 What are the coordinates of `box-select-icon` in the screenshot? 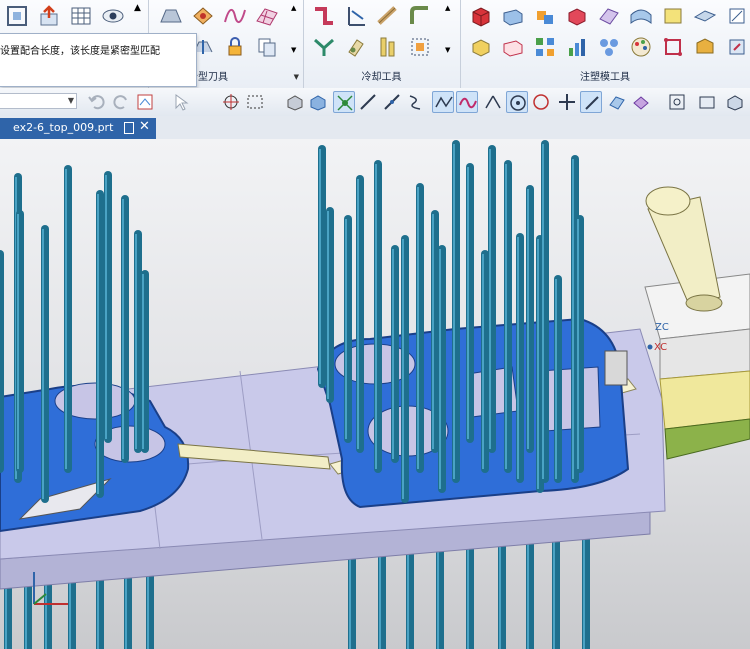 It's located at (255, 102).